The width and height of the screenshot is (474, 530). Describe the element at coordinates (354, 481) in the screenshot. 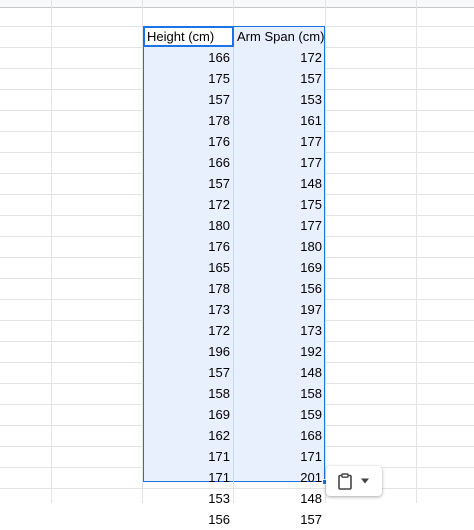

I see `paste-options-button` at that location.